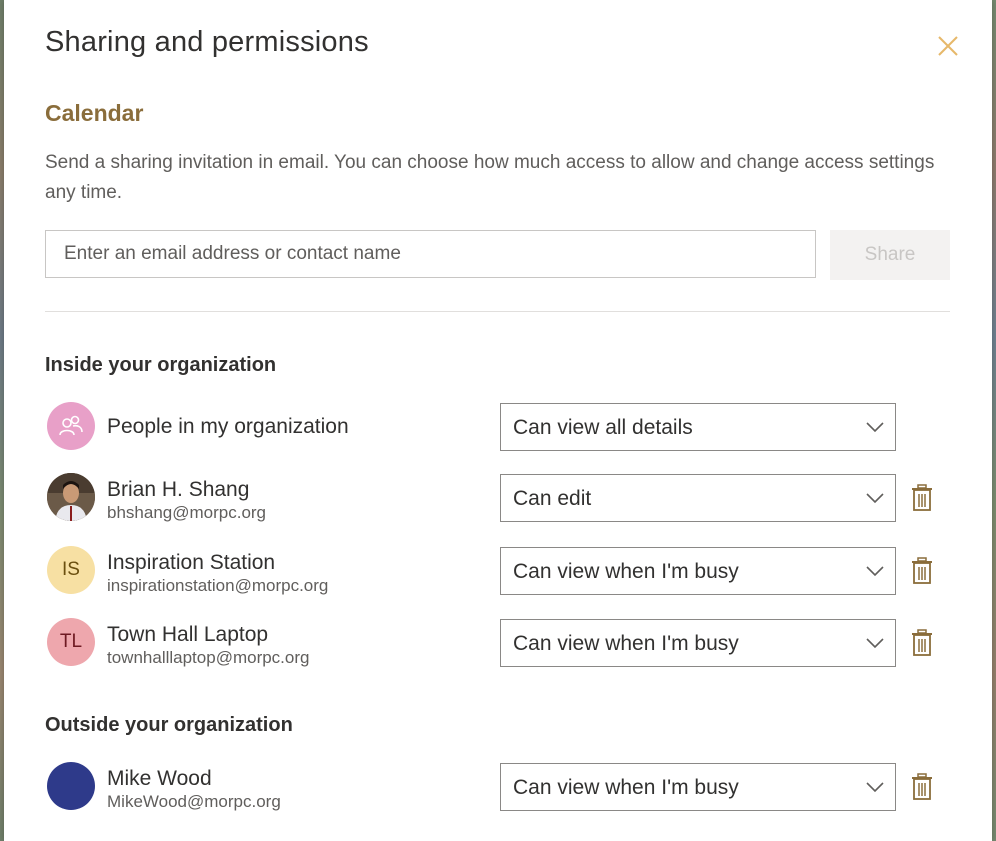 Image resolution: width=996 pixels, height=841 pixels. I want to click on outside-section-title: Outside your organization, so click(169, 725).